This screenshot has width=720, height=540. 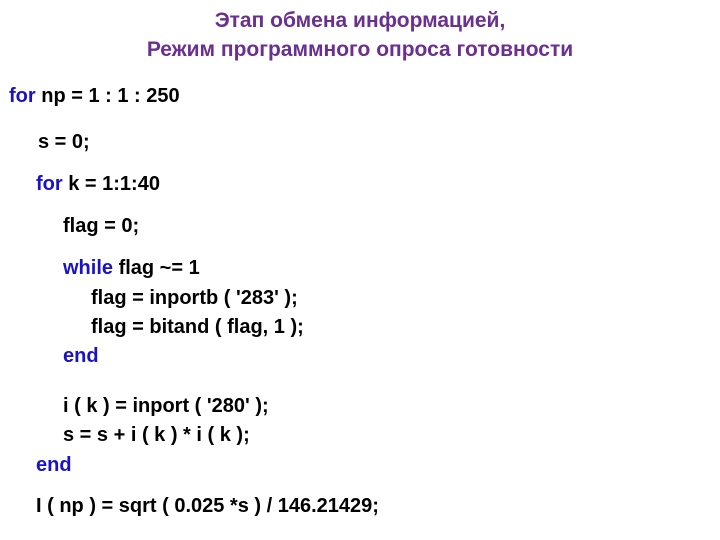 What do you see at coordinates (107, 96) in the screenshot?
I see `code-text: np = 1 : 1 : 250` at bounding box center [107, 96].